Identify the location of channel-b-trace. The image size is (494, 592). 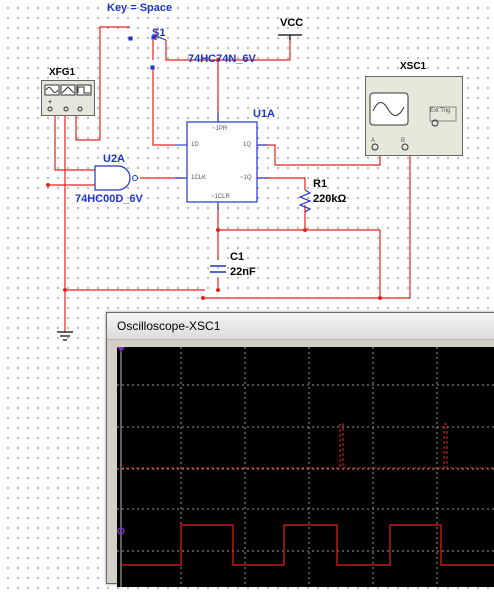
(307, 545).